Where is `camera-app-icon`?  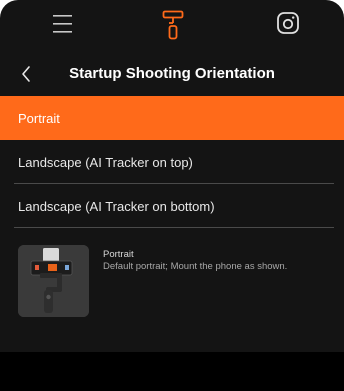
camera-app-icon is located at coordinates (288, 23).